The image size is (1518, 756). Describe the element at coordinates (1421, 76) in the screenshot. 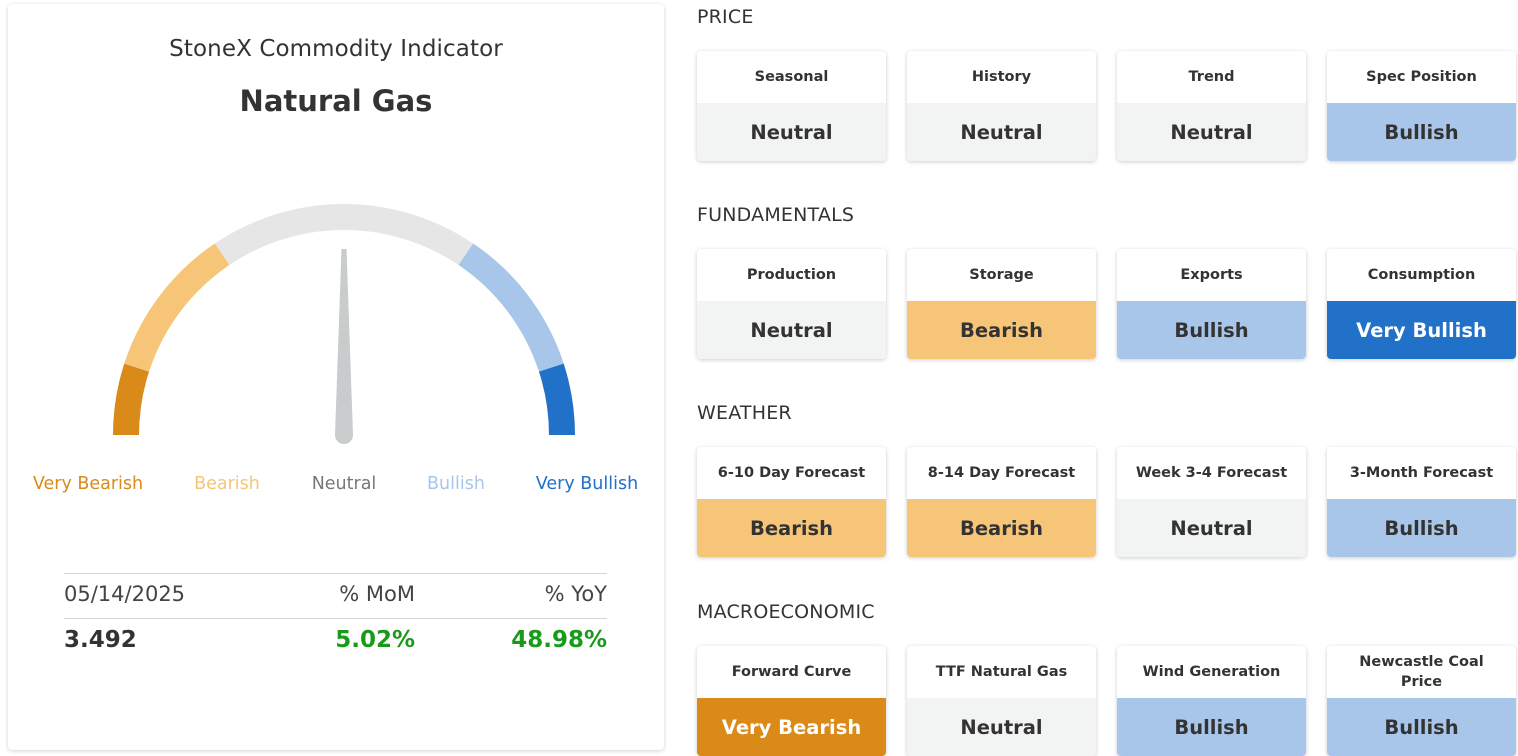

I see `tile-label: Spec Position` at that location.